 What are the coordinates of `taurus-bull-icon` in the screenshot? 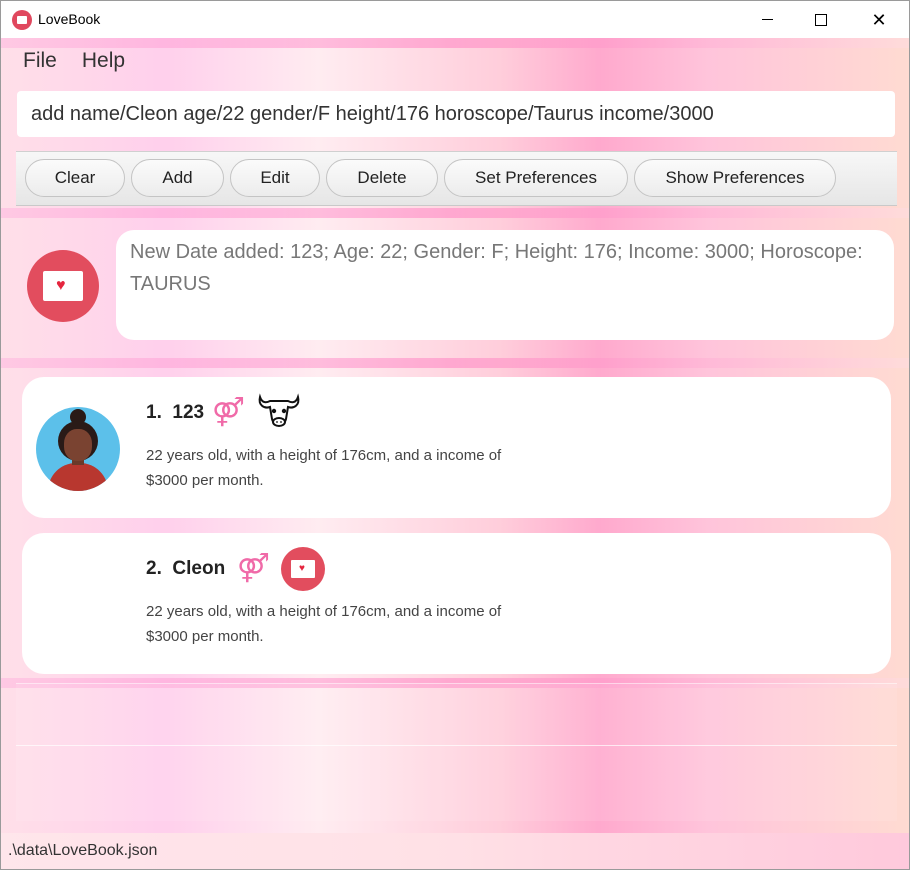 It's located at (279, 410).